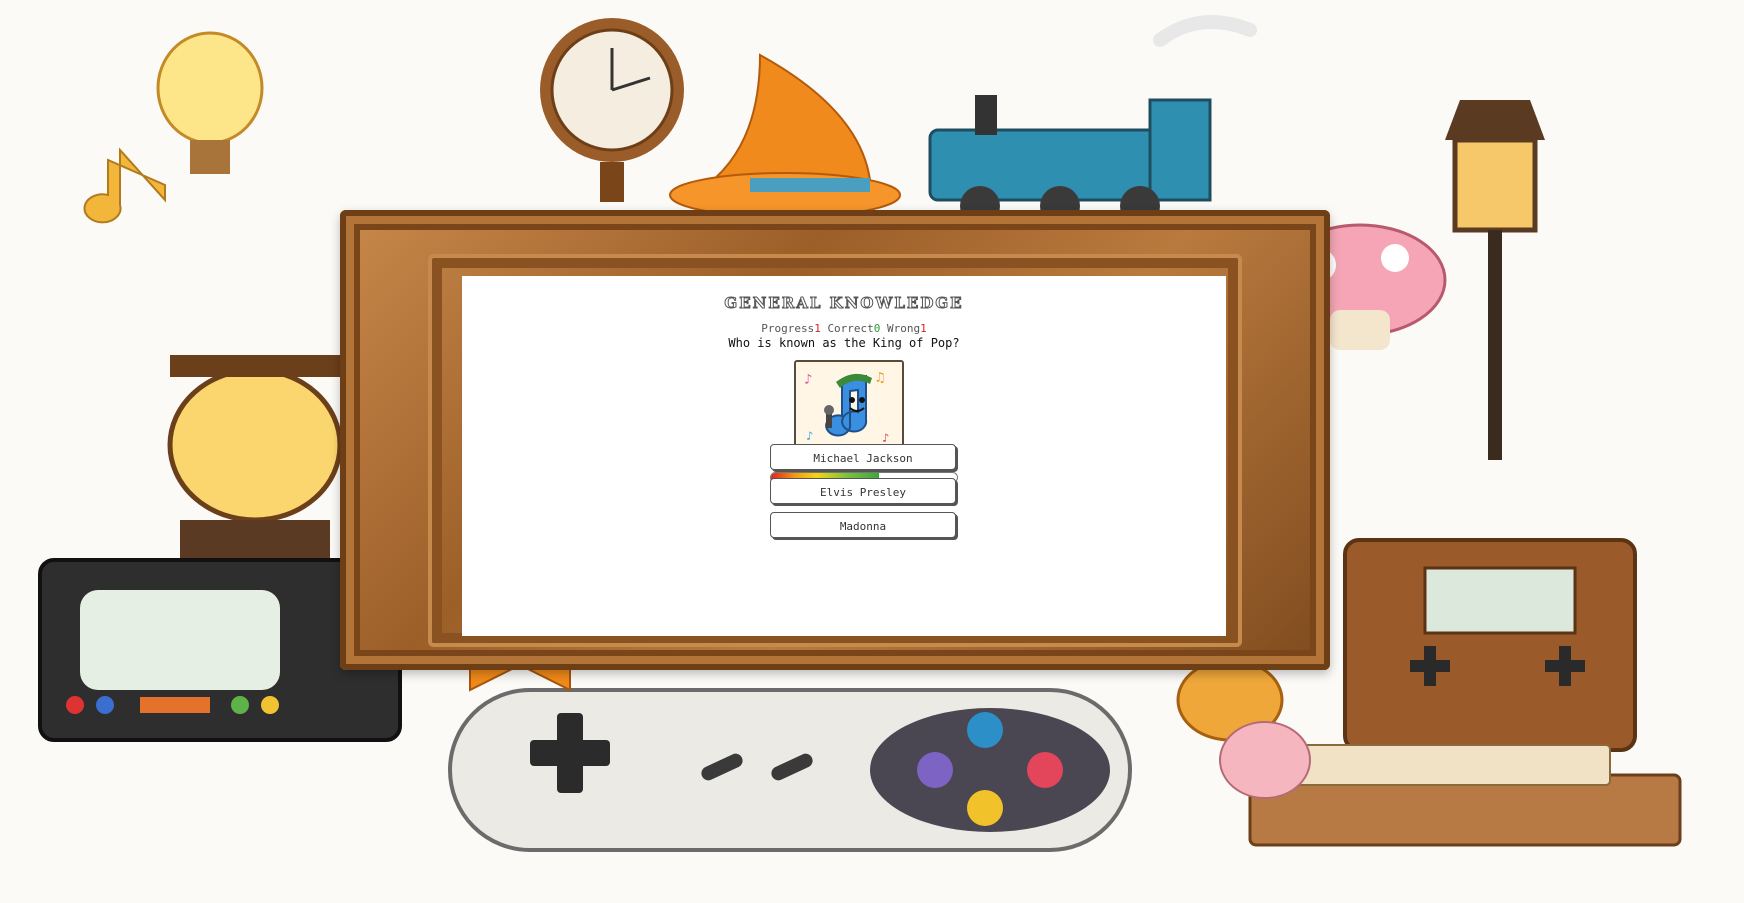 The width and height of the screenshot is (1744, 903). What do you see at coordinates (1490, 645) in the screenshot?
I see `handheld-console-icon` at bounding box center [1490, 645].